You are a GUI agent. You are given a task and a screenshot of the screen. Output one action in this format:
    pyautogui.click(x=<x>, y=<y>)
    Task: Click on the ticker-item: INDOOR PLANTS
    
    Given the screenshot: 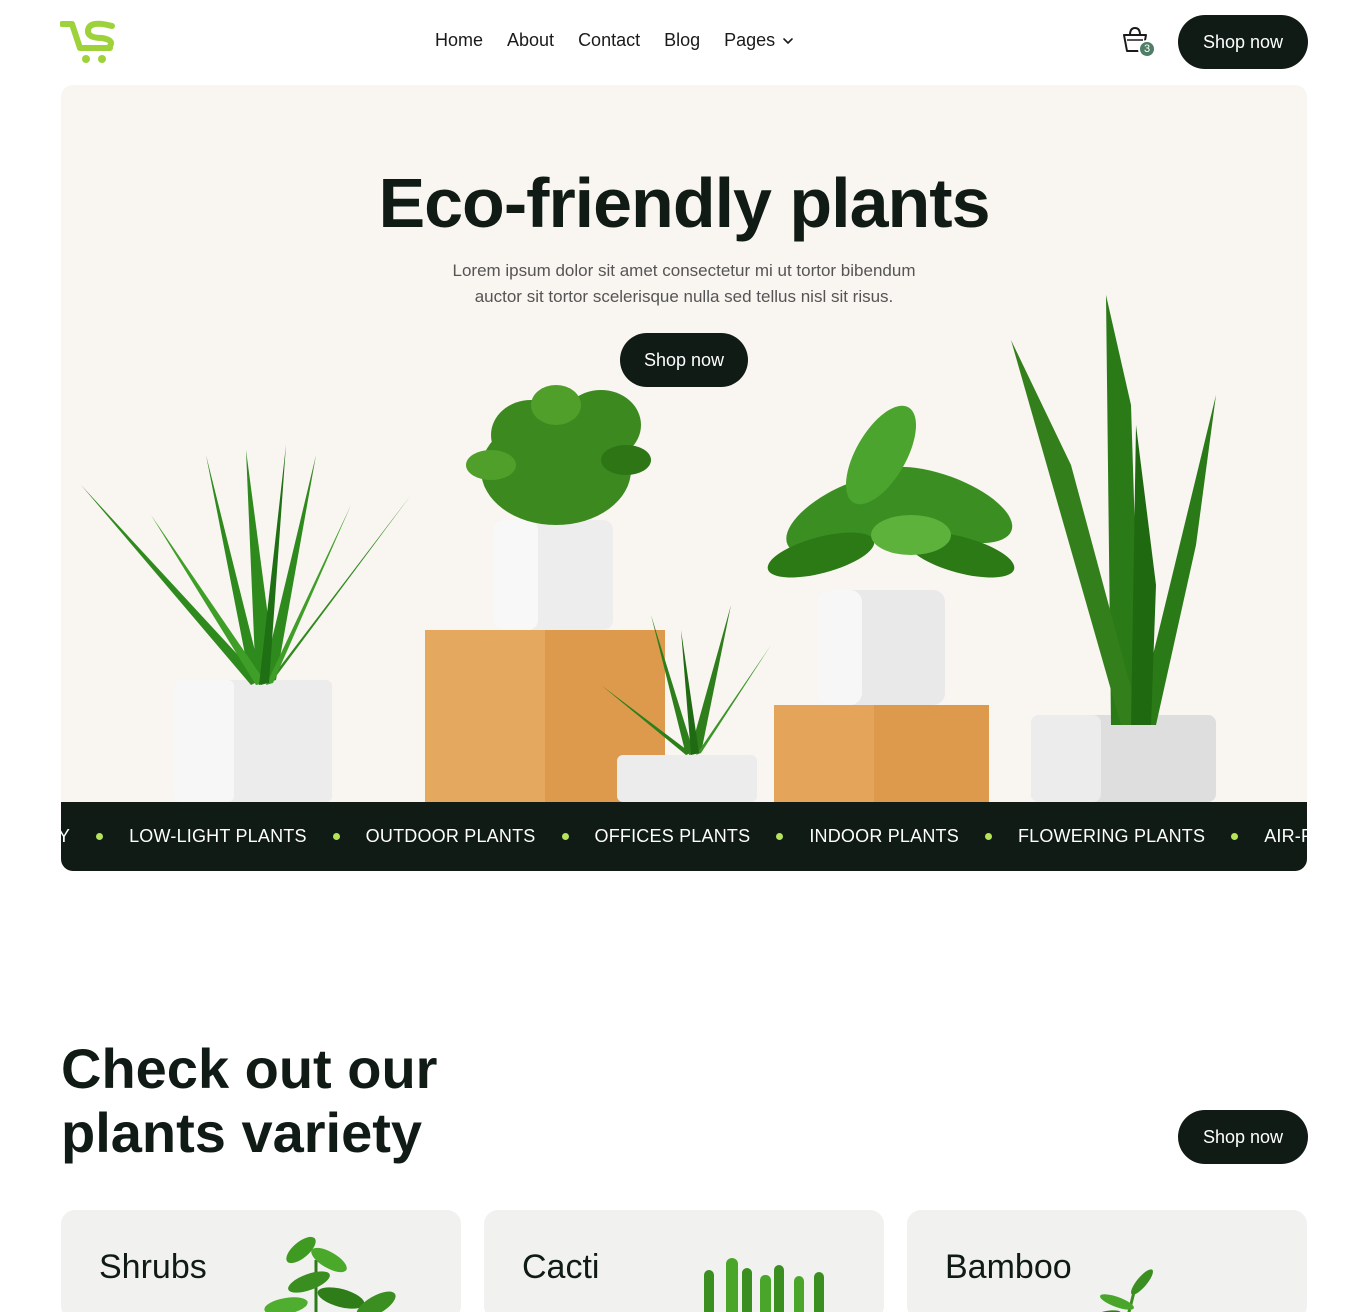 What is the action you would take?
    pyautogui.click(x=884, y=836)
    